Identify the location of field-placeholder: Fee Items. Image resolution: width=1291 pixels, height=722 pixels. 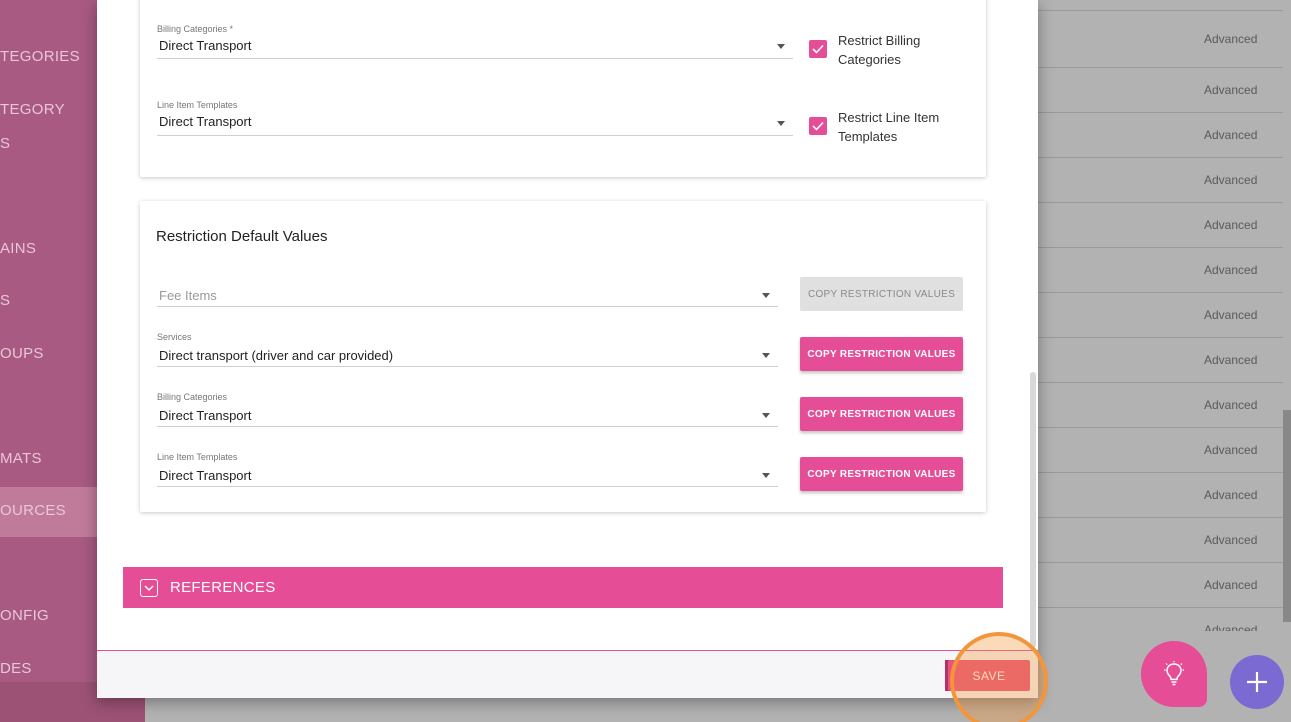
(188, 295).